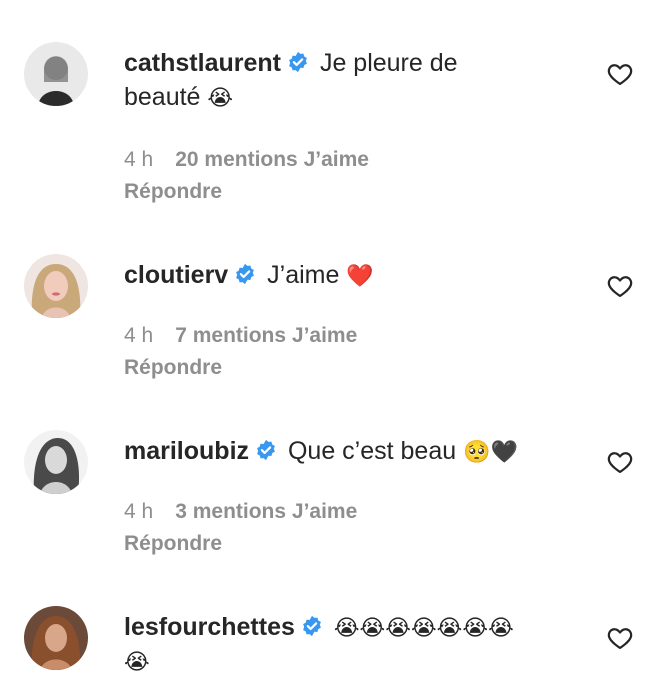 This screenshot has width=656, height=686. I want to click on username-link: cathstlaurent, so click(202, 63).